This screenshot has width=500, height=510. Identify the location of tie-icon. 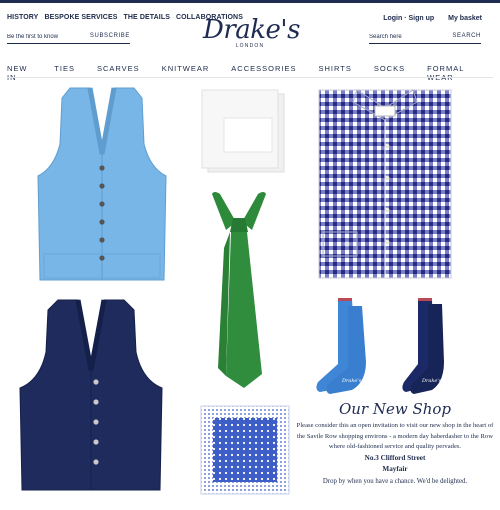
(239, 290).